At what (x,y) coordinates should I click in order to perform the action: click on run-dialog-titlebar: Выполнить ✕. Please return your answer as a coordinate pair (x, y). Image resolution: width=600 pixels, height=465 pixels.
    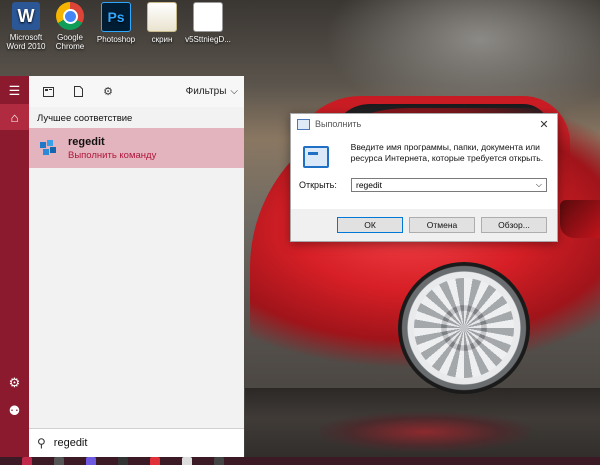
    Looking at the image, I should click on (424, 124).